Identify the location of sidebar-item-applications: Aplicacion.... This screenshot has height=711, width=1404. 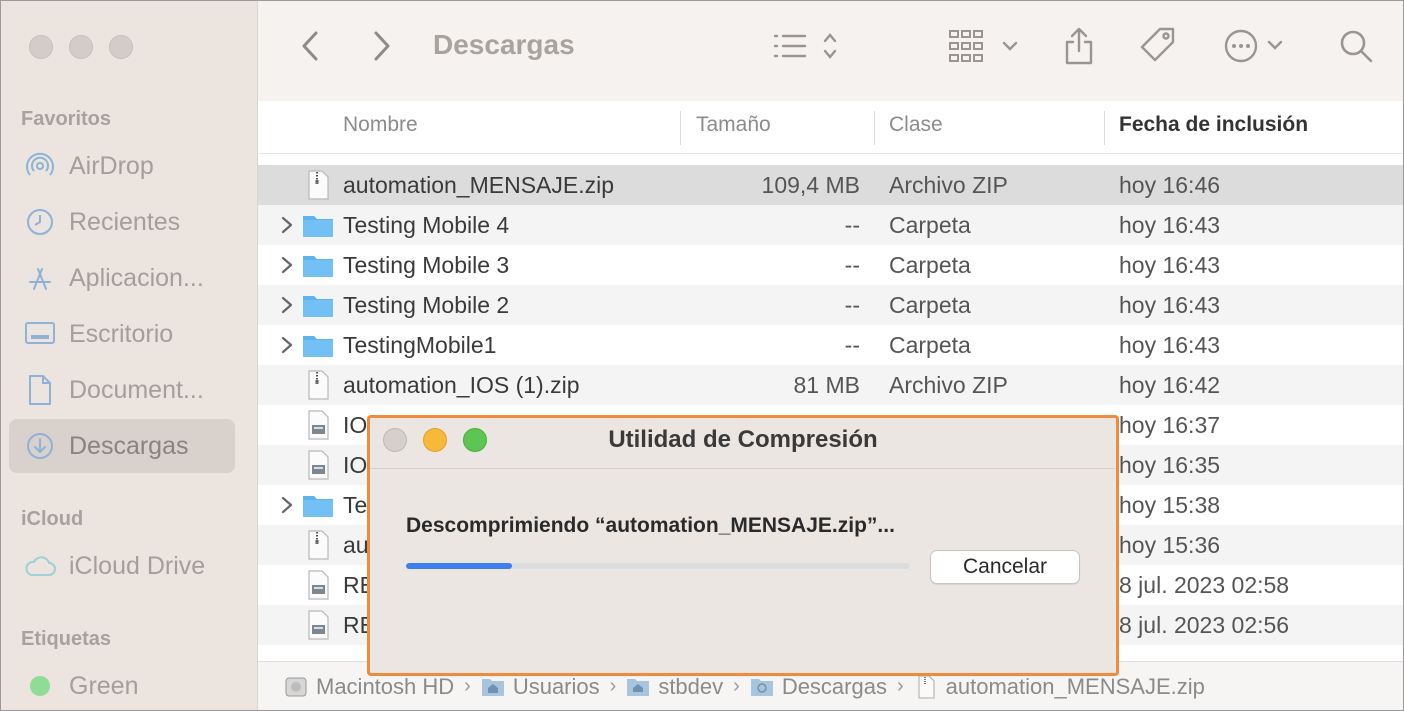
(122, 278).